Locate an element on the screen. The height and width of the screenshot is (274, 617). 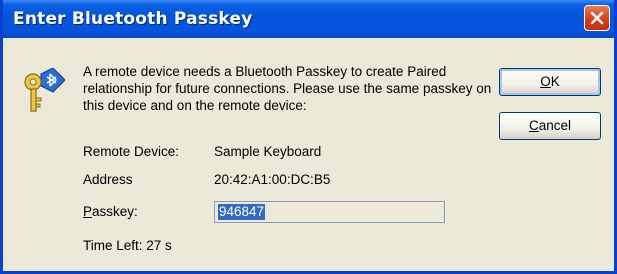
ok-button-accel: O is located at coordinates (545, 81).